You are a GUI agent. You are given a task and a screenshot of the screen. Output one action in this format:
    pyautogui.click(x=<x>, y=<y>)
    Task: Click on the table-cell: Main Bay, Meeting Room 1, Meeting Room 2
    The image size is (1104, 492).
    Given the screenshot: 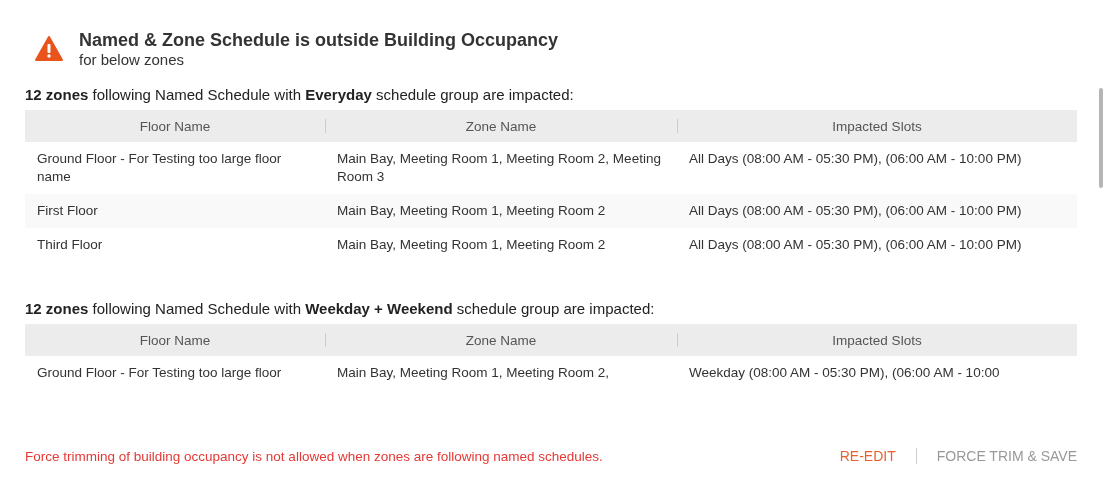 What is the action you would take?
    pyautogui.click(x=501, y=211)
    